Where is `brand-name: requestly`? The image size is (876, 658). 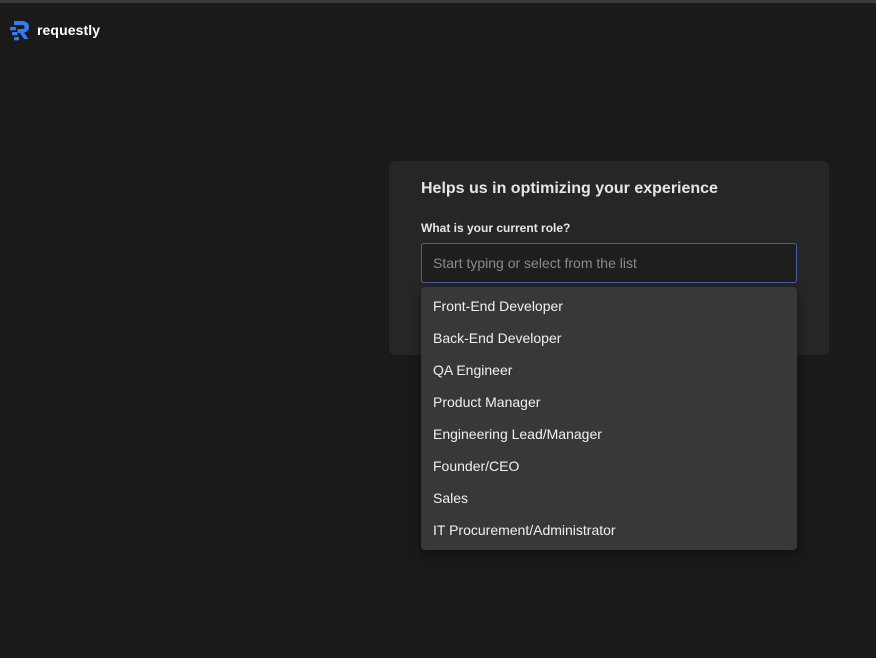 brand-name: requestly is located at coordinates (69, 30).